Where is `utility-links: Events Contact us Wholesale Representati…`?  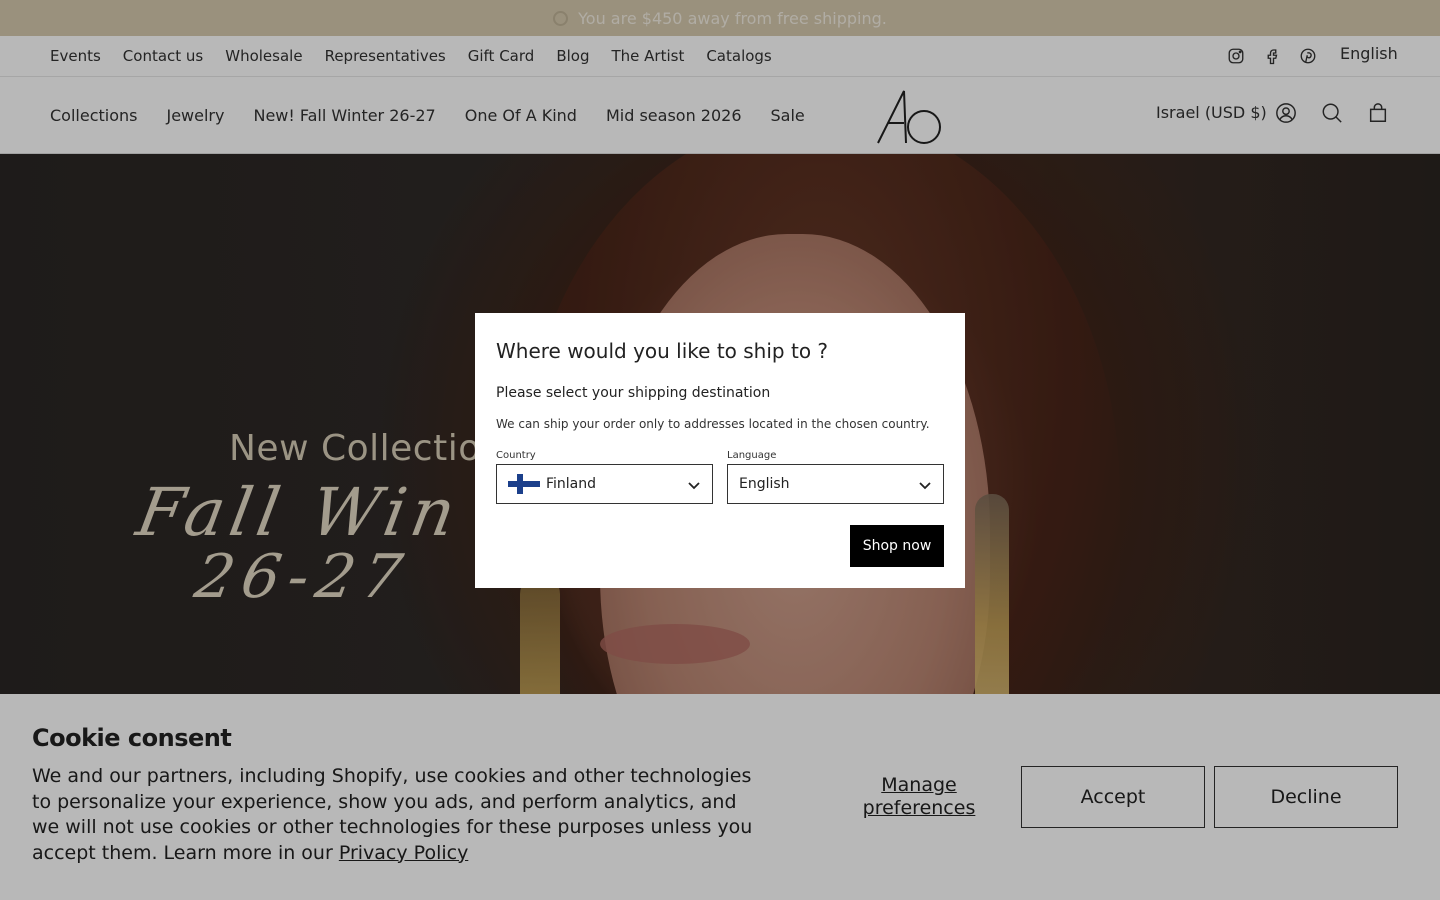
utility-links: Events Contact us Wholesale Representati… is located at coordinates (411, 56).